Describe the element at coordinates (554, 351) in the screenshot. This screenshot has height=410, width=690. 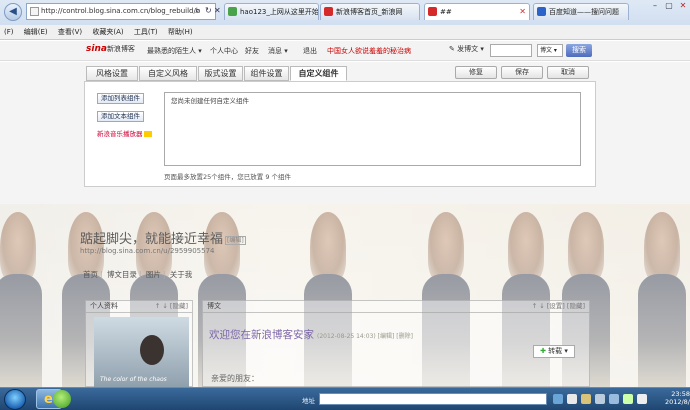
I see `reprint-button: ✚ 转载 ▾` at that location.